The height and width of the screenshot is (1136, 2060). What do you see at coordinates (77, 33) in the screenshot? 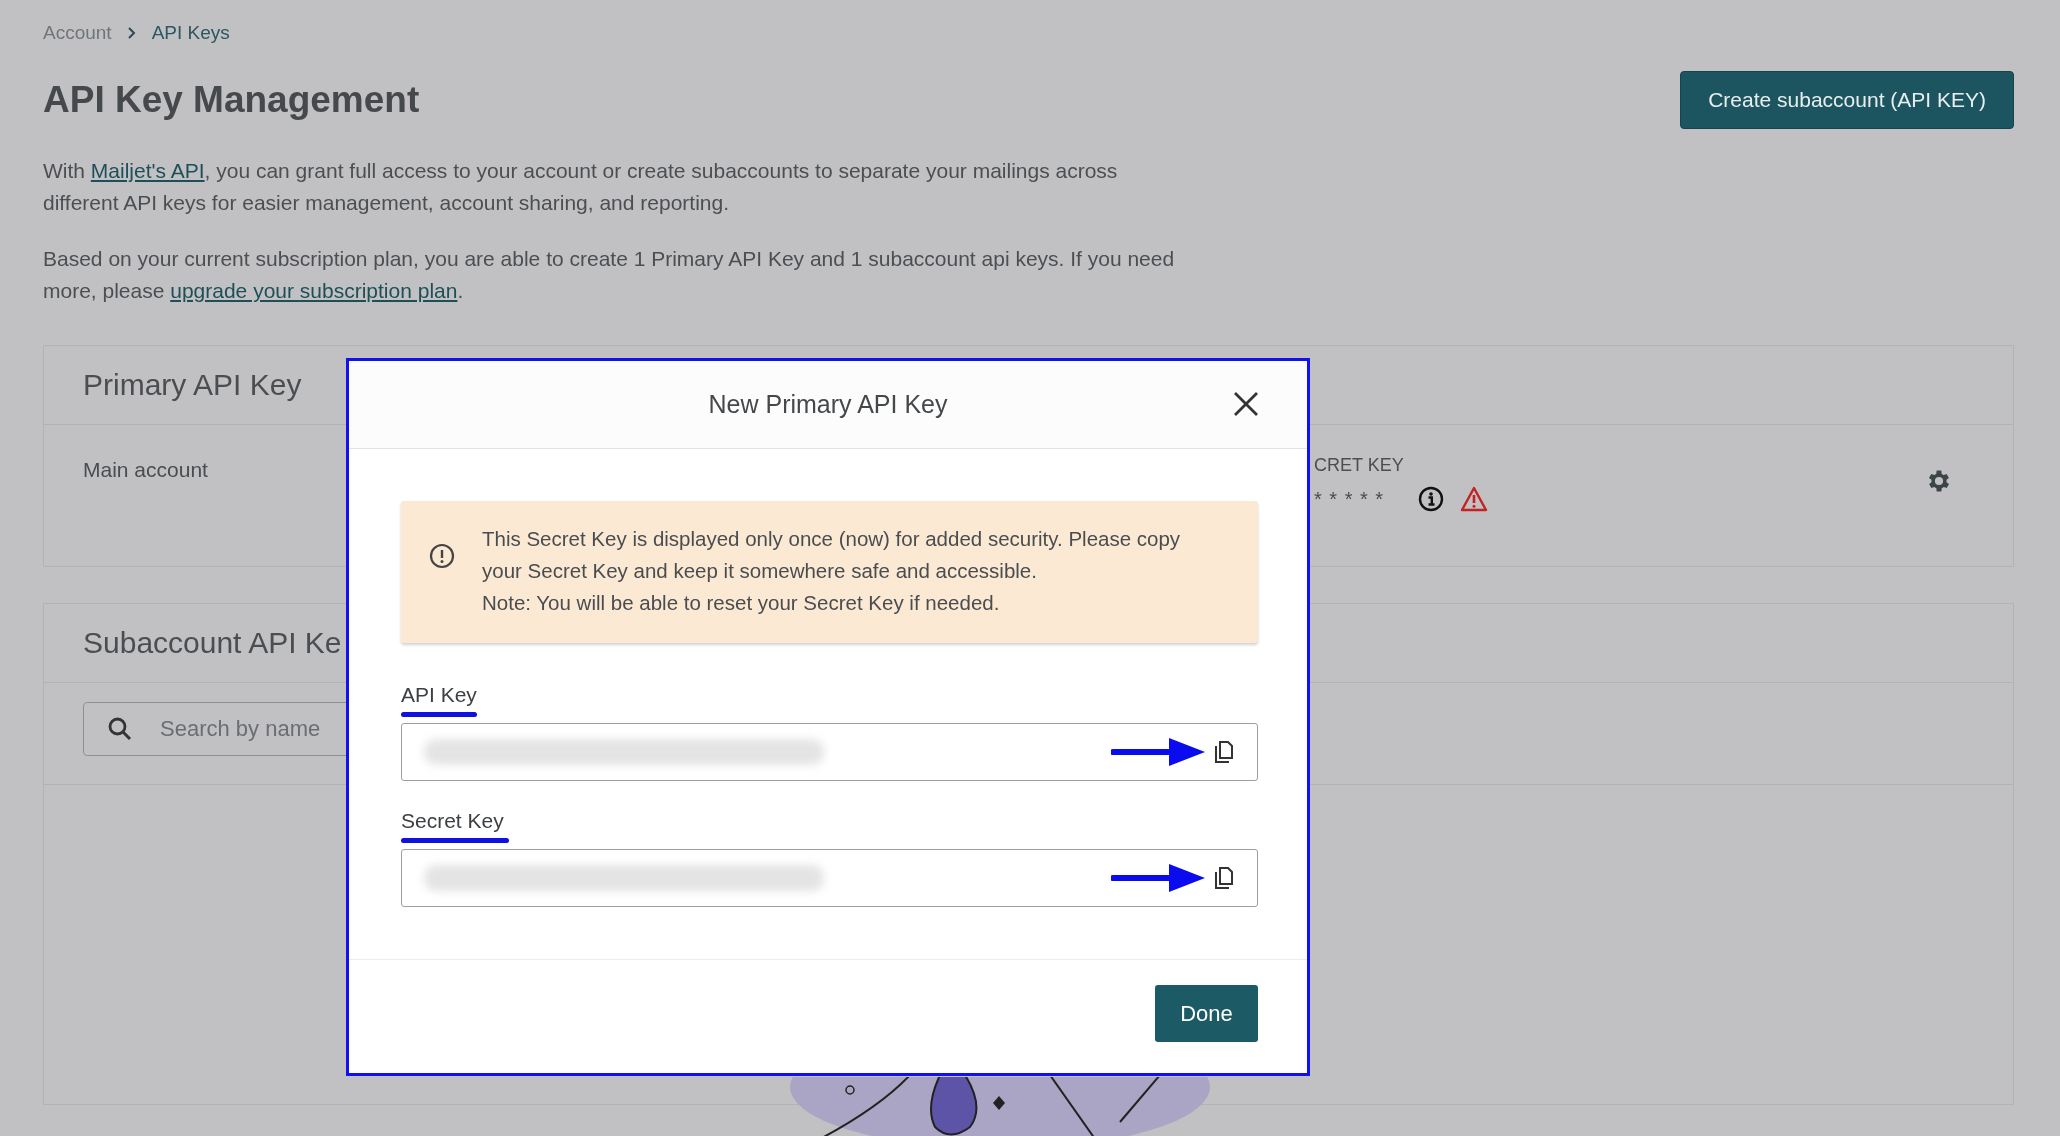
I see `breadcrumb-link: Account` at bounding box center [77, 33].